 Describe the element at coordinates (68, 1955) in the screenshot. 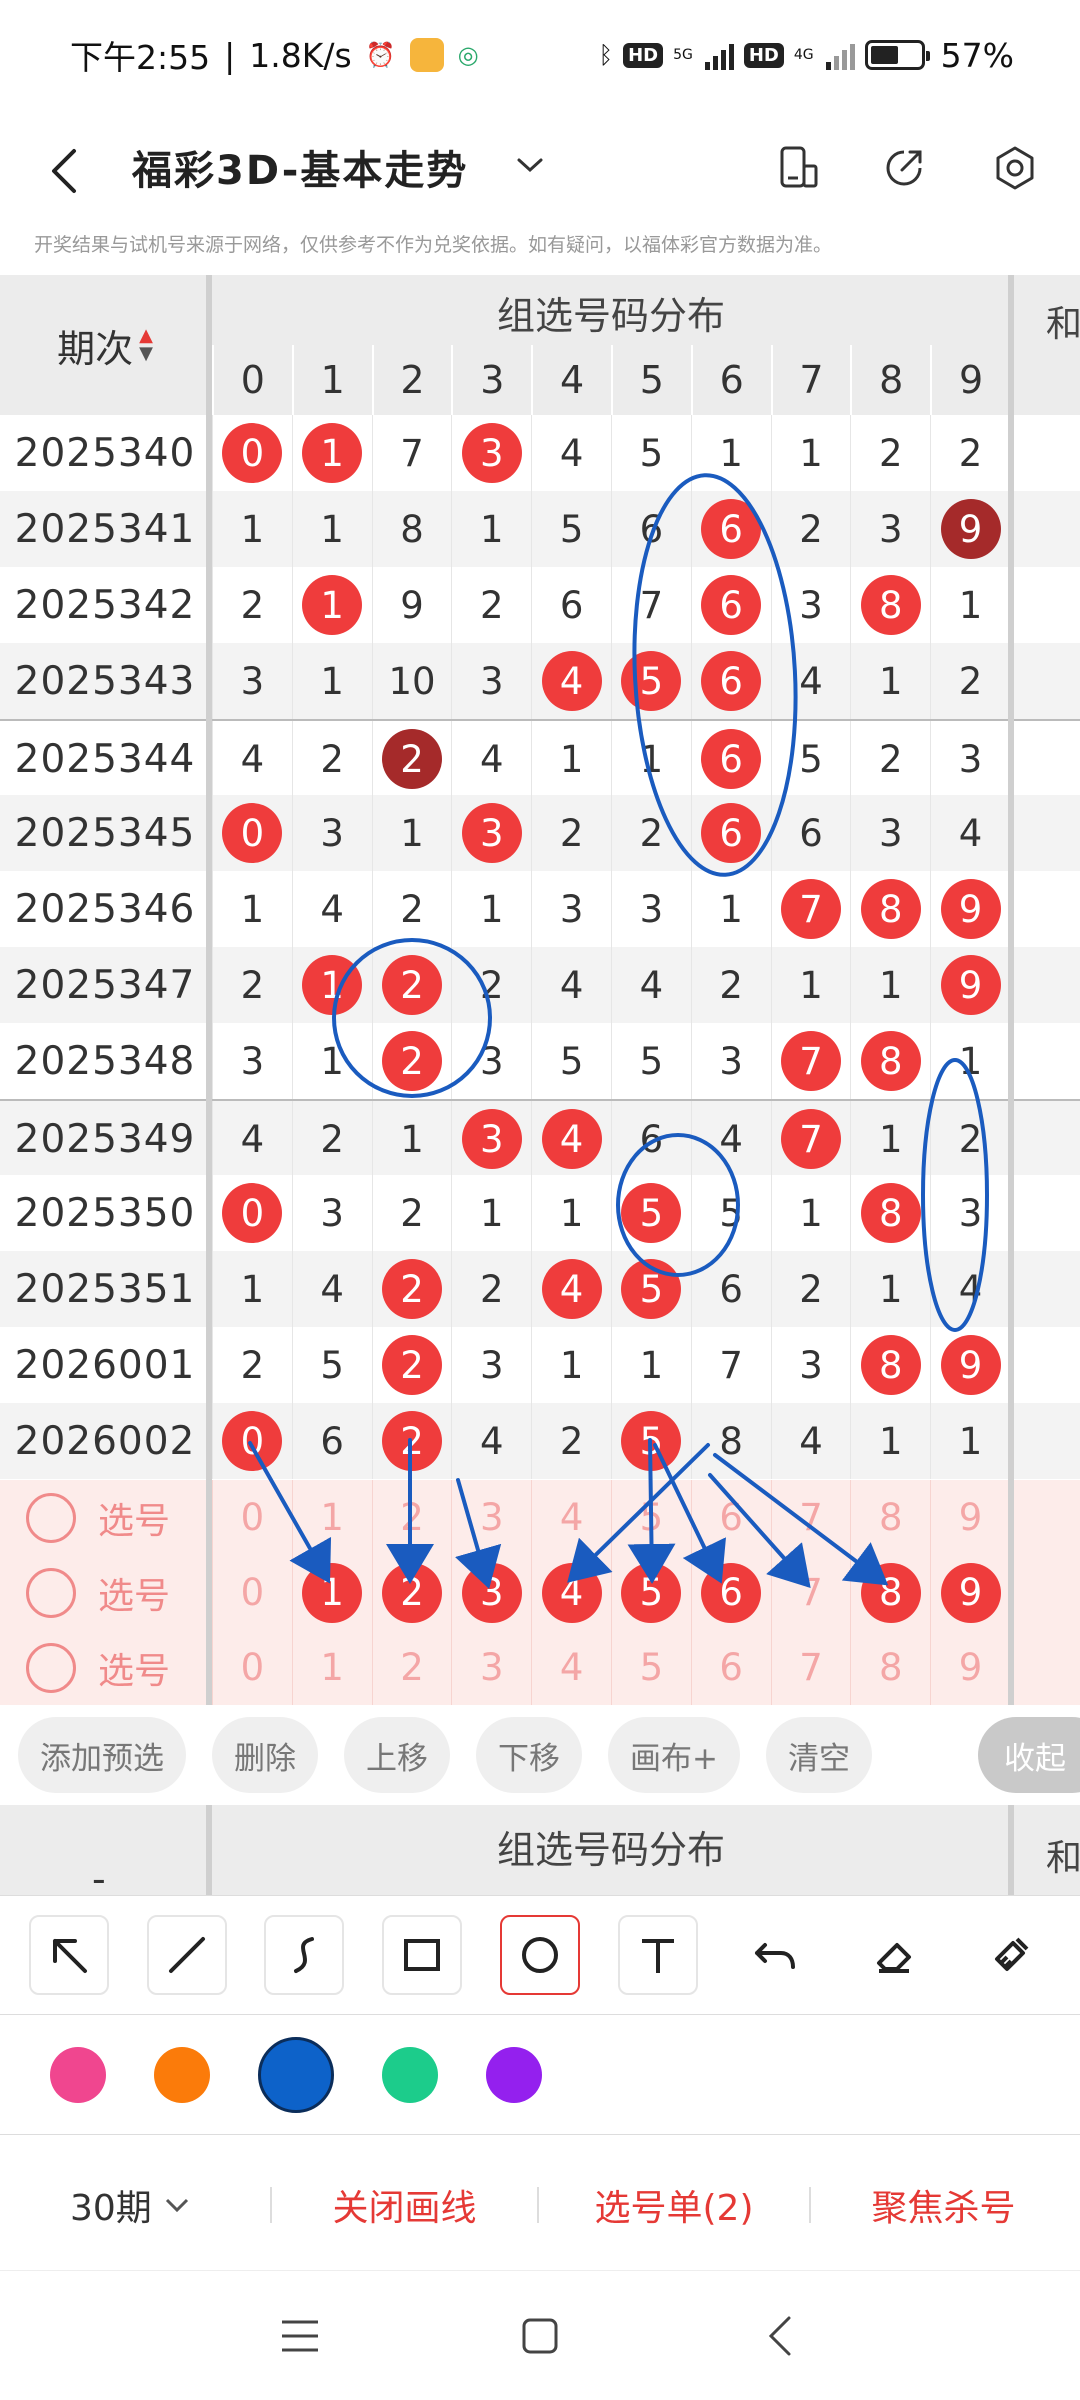

I see `arrow-tool-icon` at that location.